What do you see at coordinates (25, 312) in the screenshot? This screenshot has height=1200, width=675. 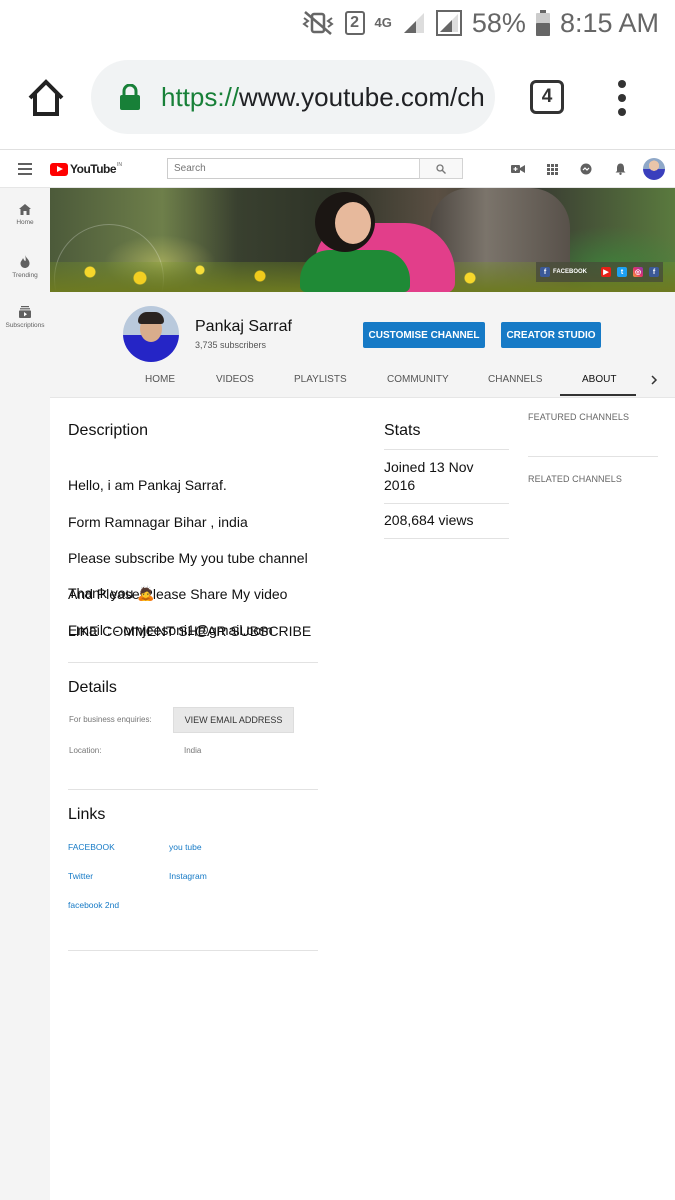 I see `subscriptions-icon` at bounding box center [25, 312].